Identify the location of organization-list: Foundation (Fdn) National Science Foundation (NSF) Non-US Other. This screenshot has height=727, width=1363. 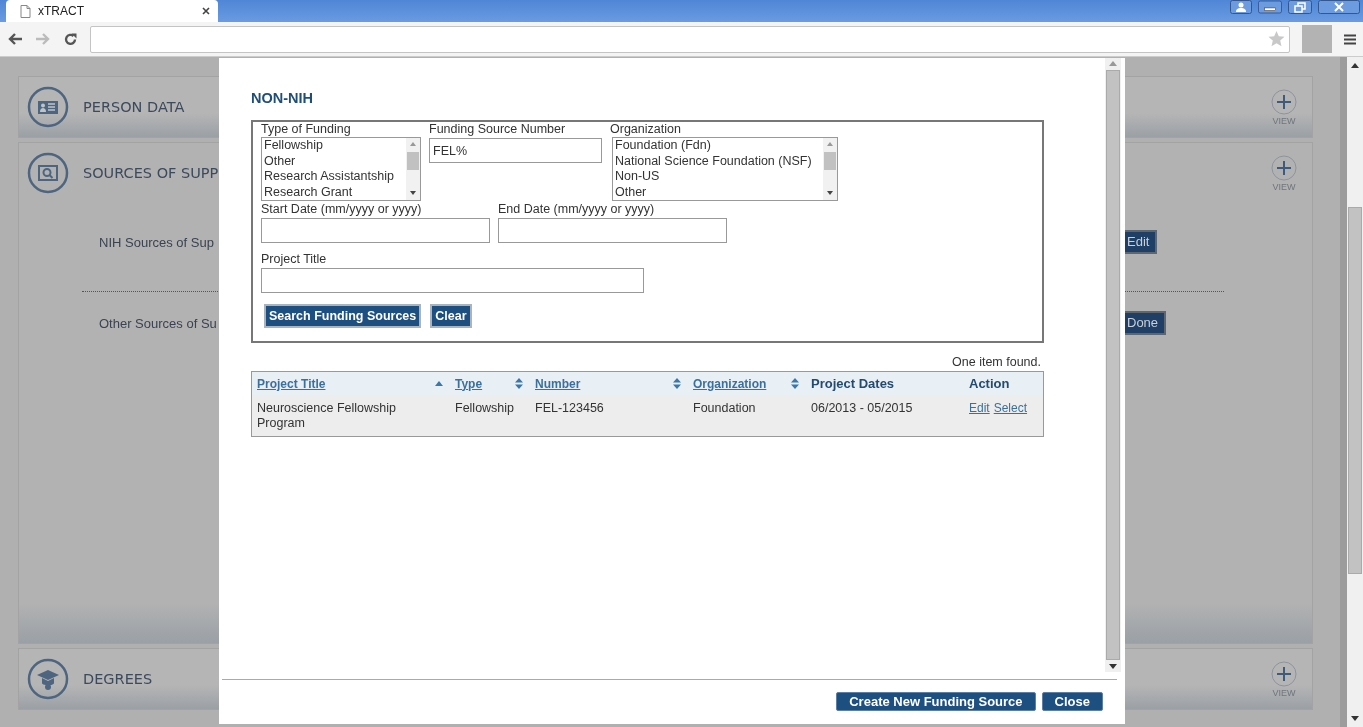
(725, 169).